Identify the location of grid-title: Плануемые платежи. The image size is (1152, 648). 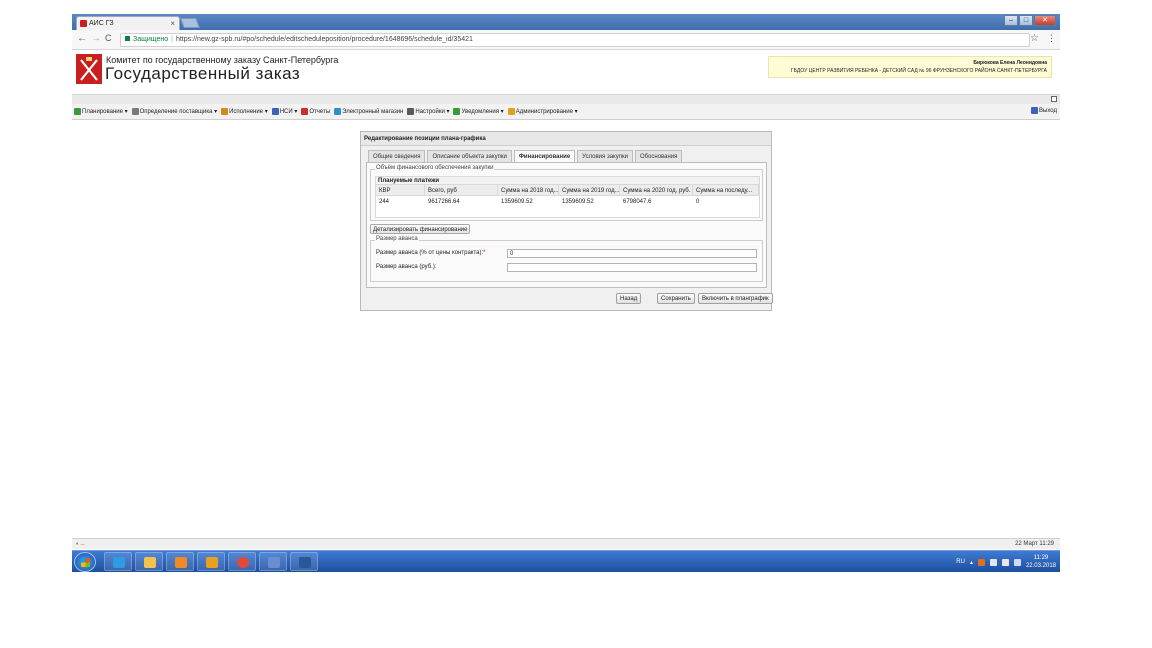
(567, 181).